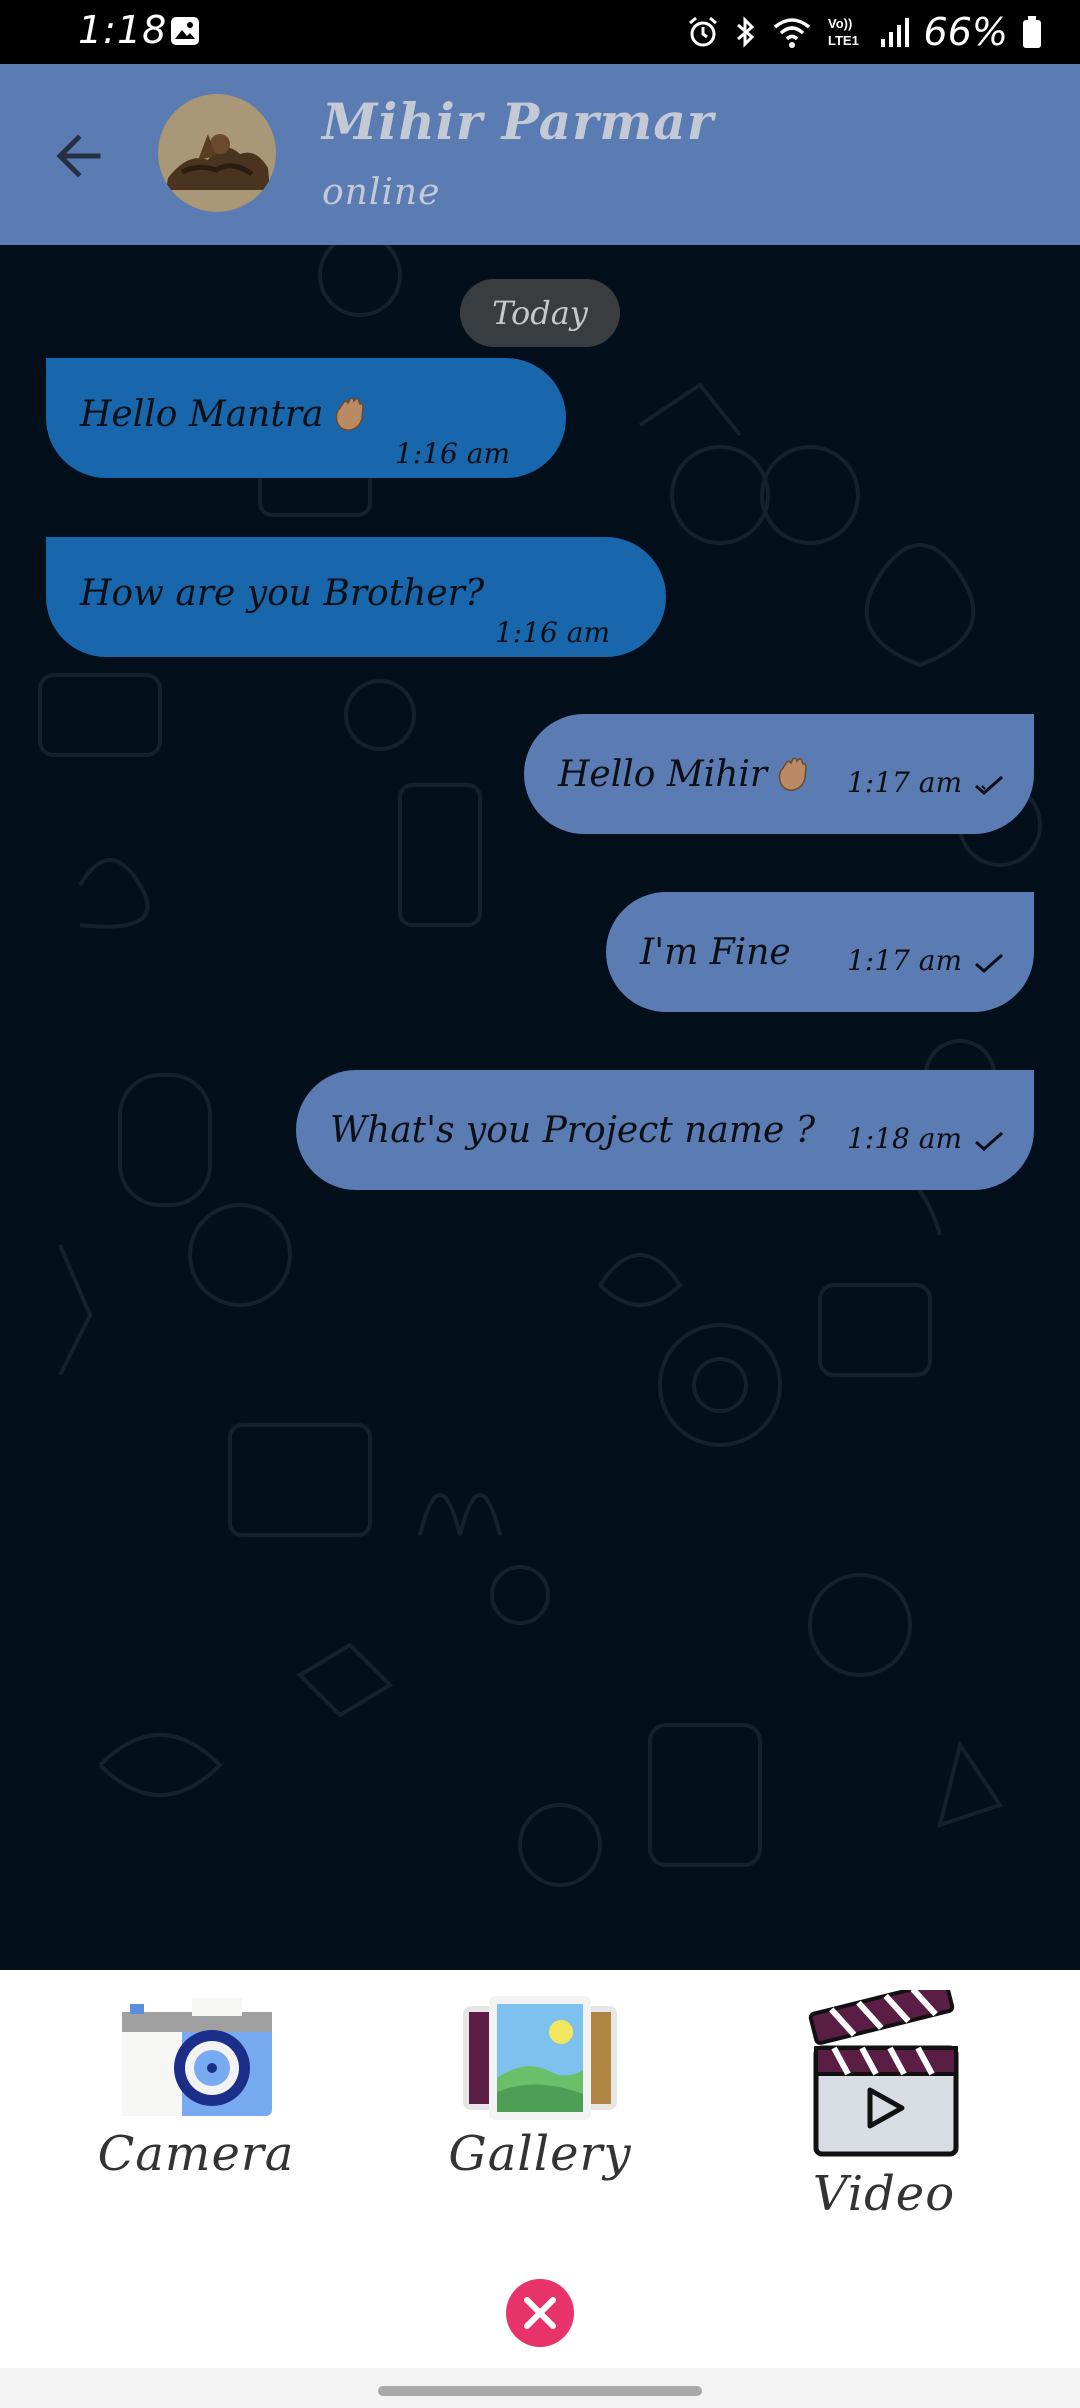  I want to click on navigation-bar, so click(540, 2388).